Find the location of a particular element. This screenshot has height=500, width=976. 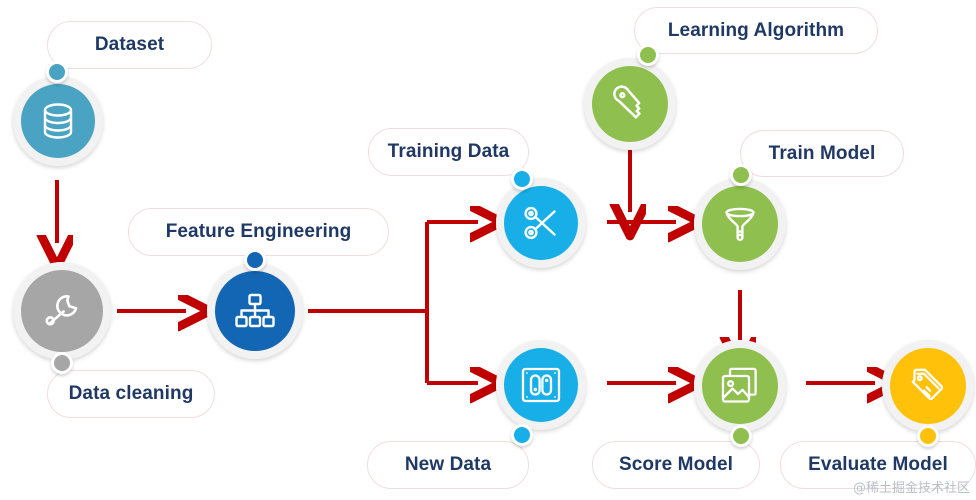

pill-data-cleaning: Data cleaning is located at coordinates (131, 394).